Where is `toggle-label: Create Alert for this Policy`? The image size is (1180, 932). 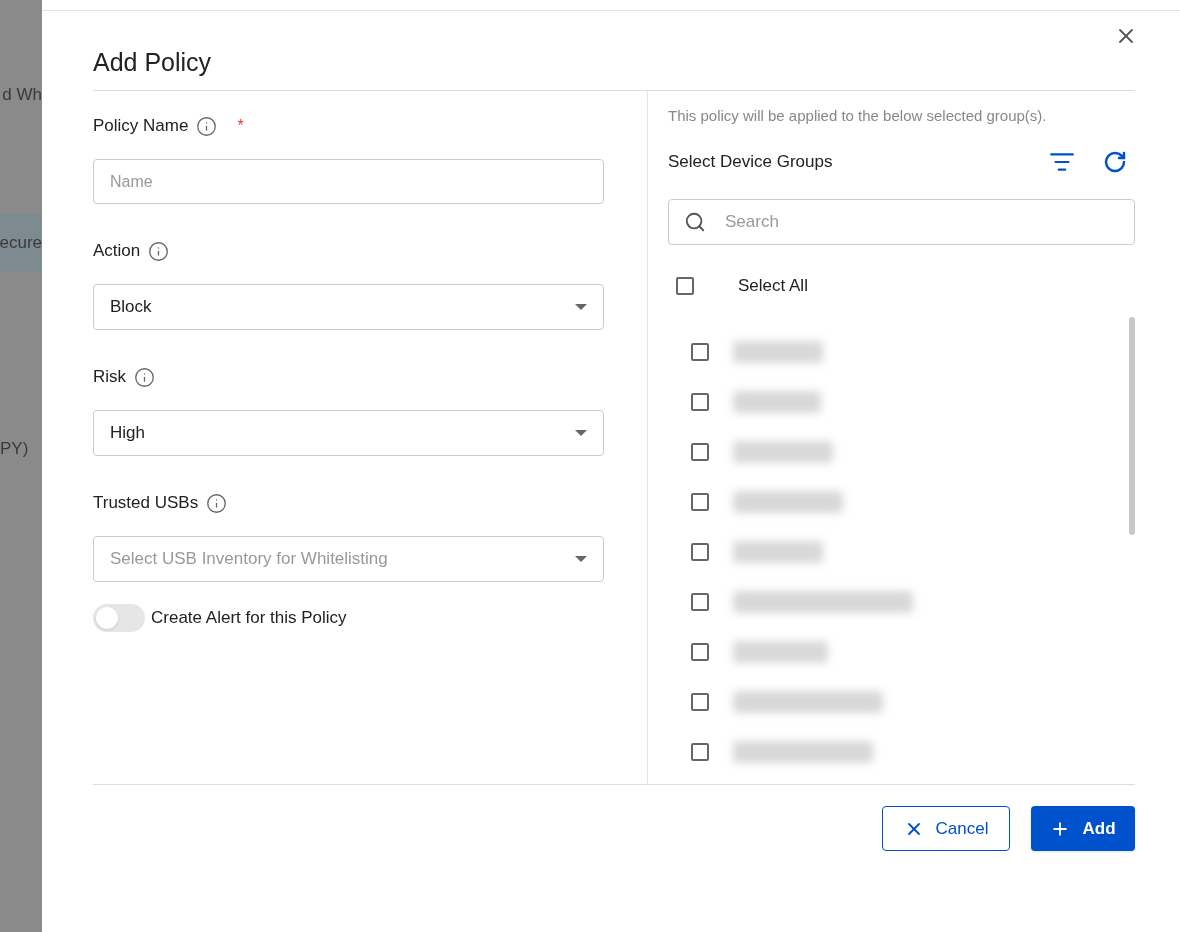
toggle-label: Create Alert for this Policy is located at coordinates (249, 618).